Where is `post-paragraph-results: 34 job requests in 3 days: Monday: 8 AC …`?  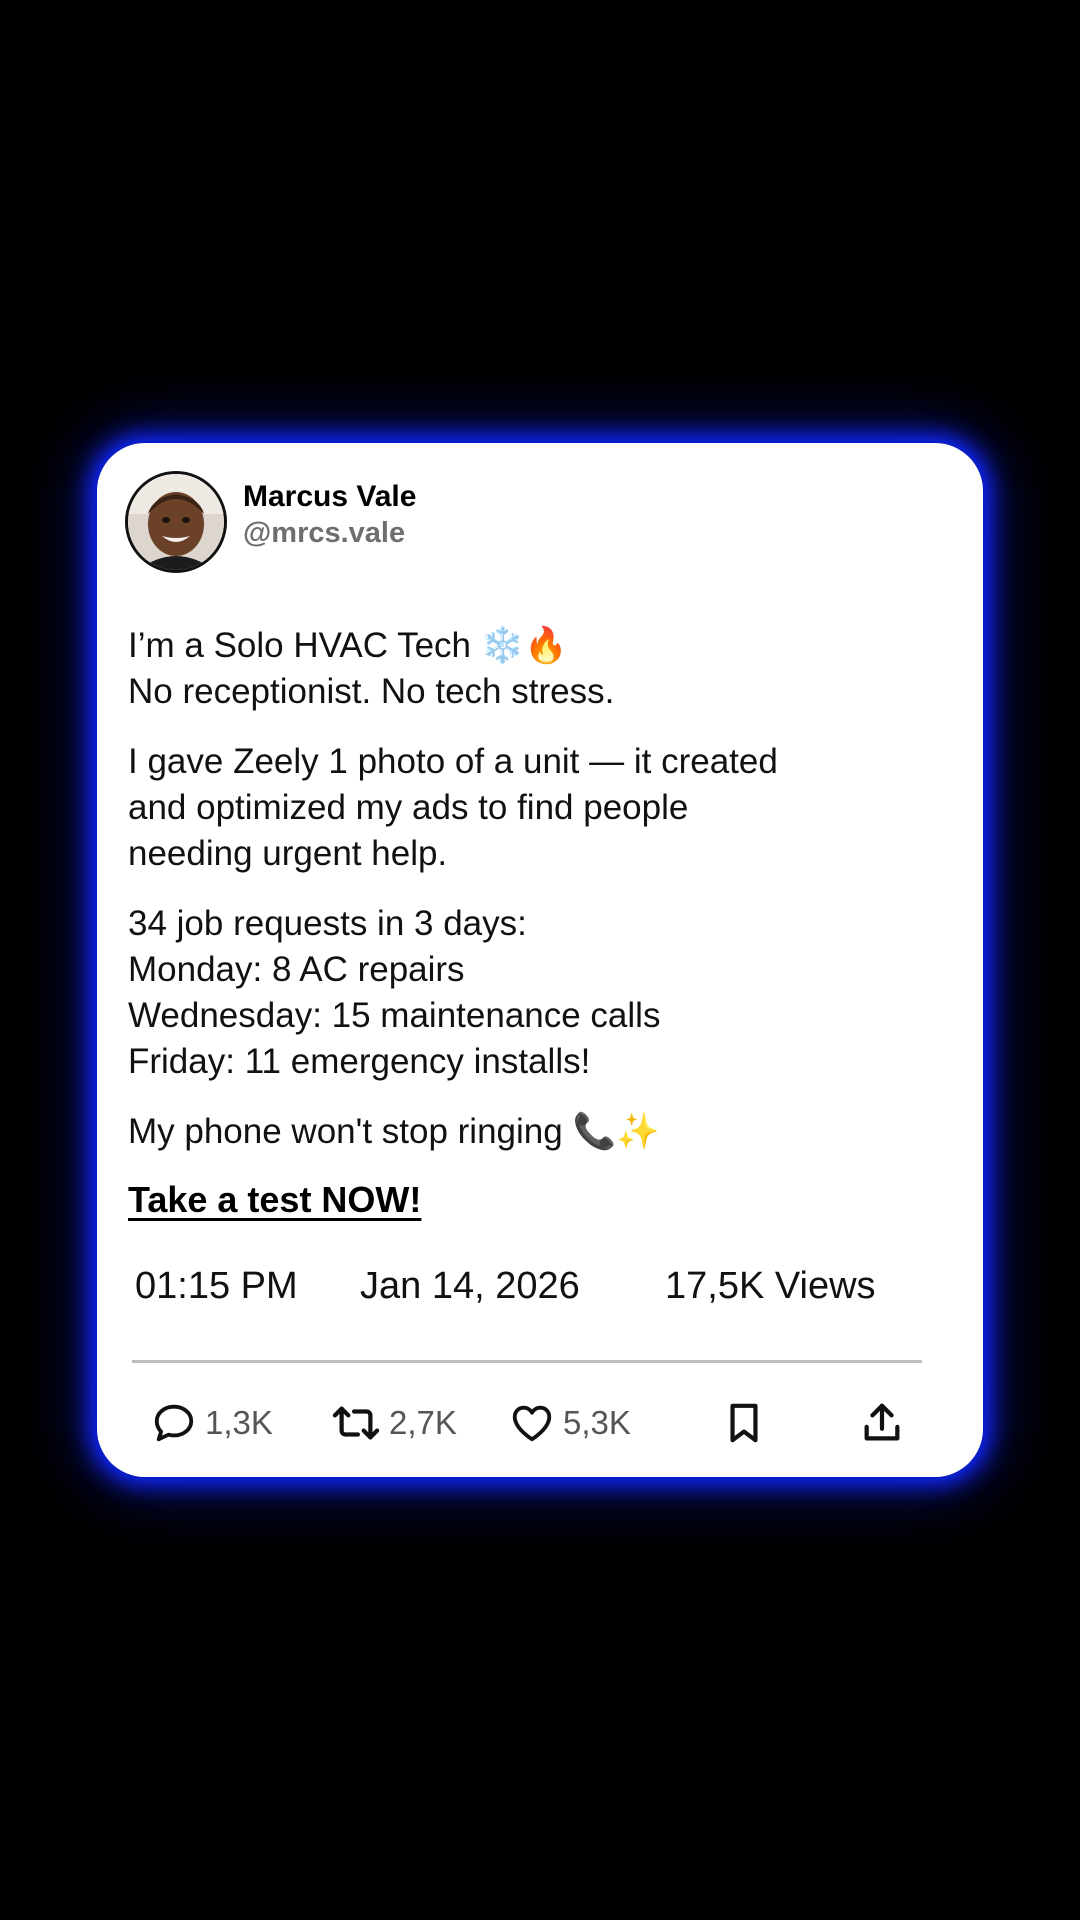 post-paragraph-results: 34 job requests in 3 days: Monday: 8 AC … is located at coordinates (528, 993).